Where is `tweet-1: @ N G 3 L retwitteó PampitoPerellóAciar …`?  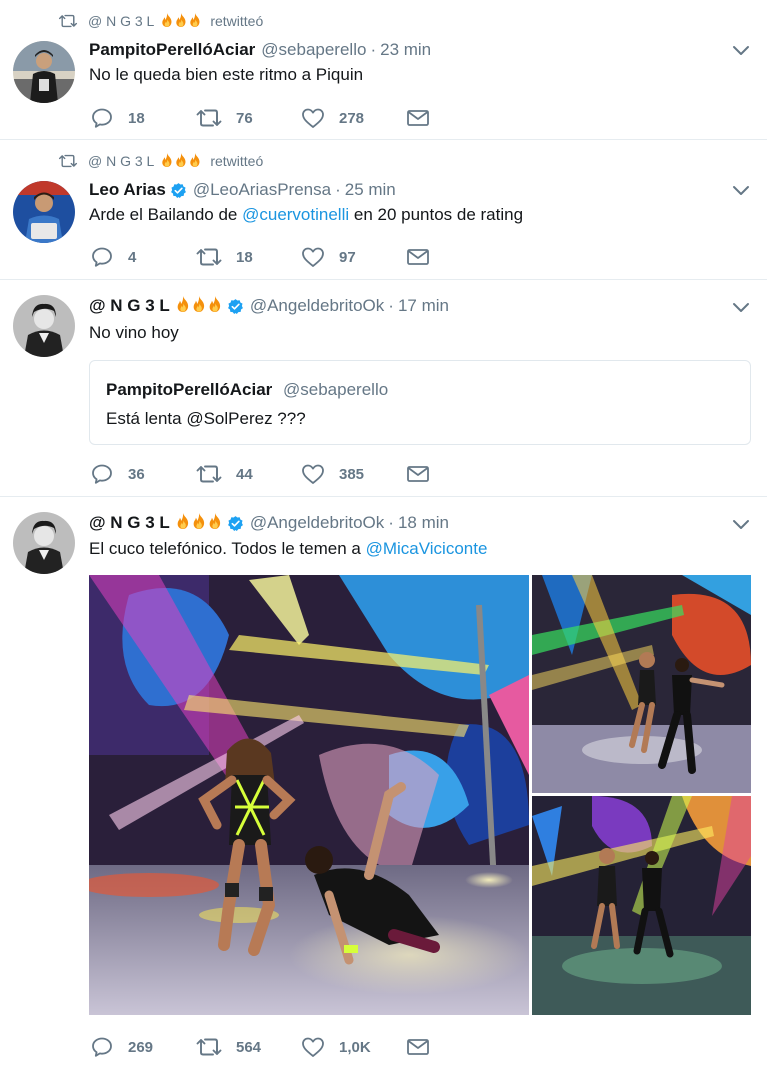
tweet-1: @ N G 3 L retwitteó PampitoPerellóAciar … is located at coordinates (383, 70).